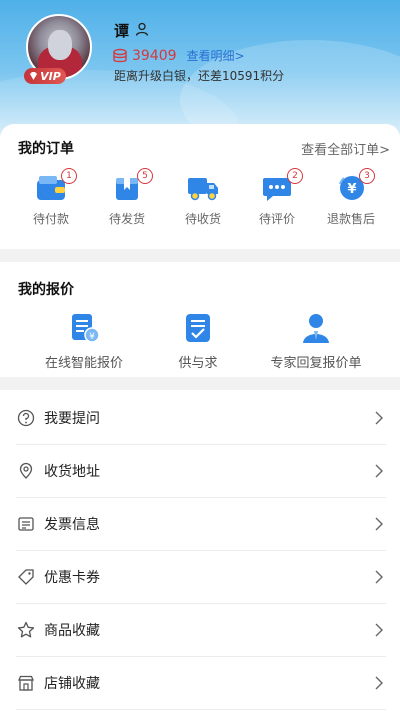 This screenshot has width=400, height=711. I want to click on question-icon, so click(26, 418).